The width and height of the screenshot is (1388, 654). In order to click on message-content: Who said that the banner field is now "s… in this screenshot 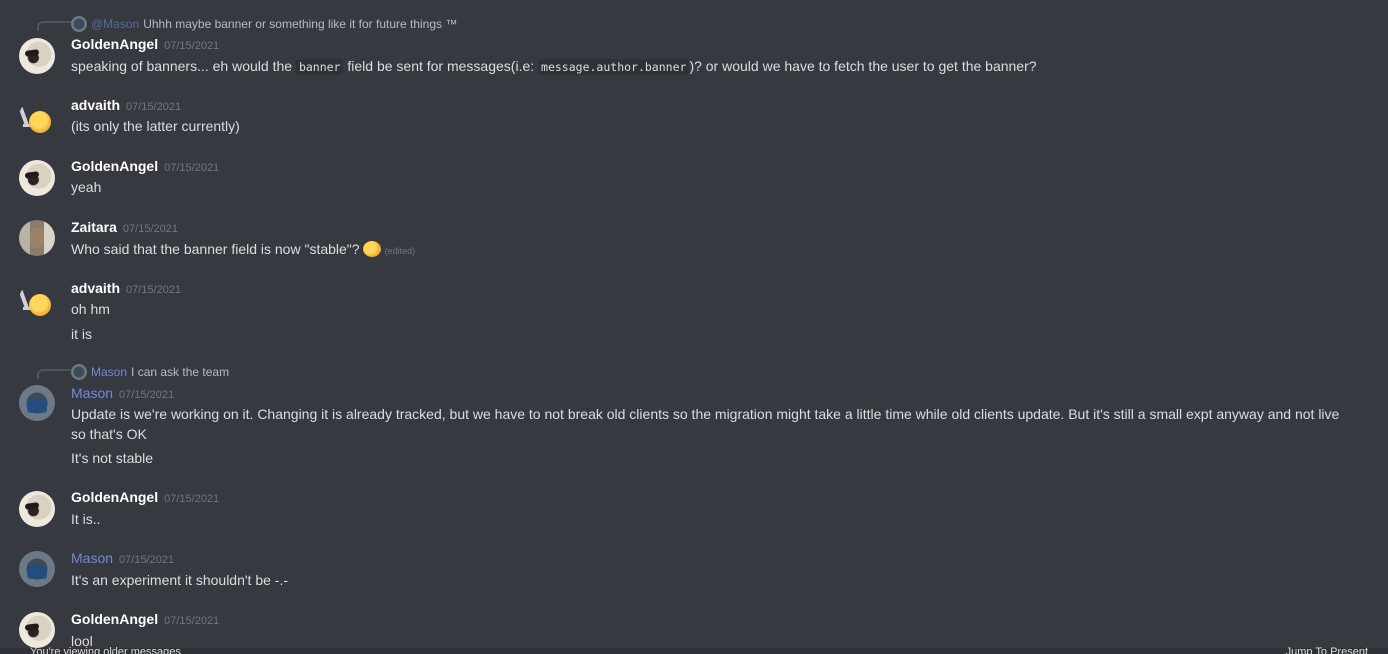, I will do `click(243, 250)`.